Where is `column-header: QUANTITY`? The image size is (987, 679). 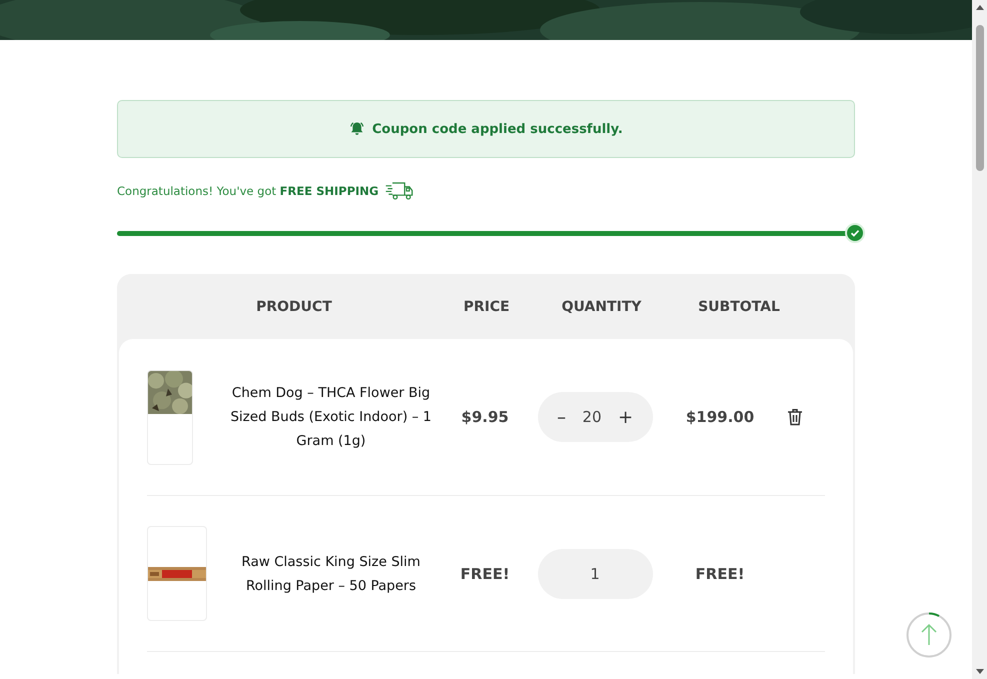 column-header: QUANTITY is located at coordinates (601, 306).